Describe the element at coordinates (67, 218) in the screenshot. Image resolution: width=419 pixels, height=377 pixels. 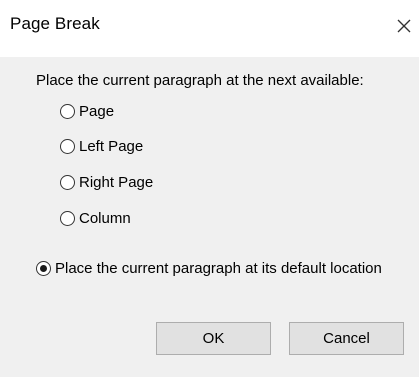
I see `radio-column` at that location.